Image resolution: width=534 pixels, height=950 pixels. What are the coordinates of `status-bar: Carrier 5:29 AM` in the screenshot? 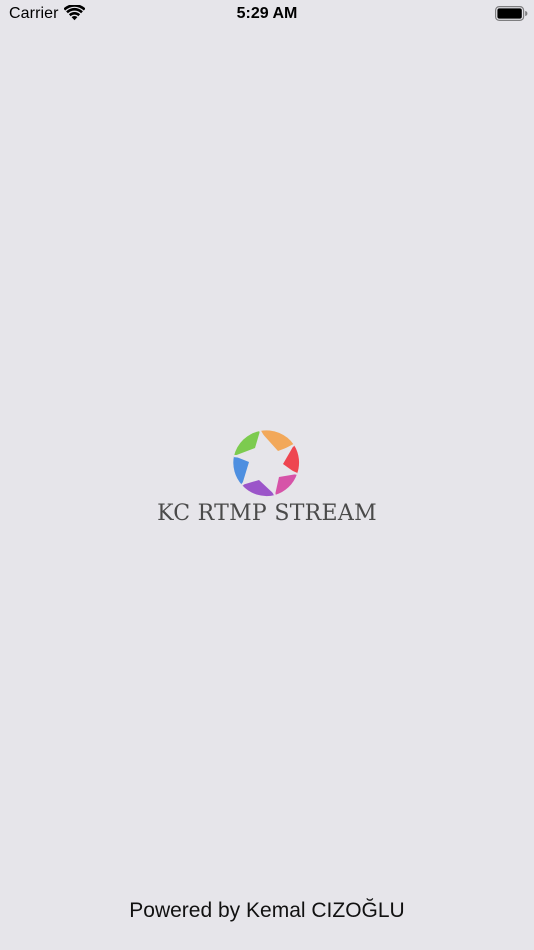 It's located at (267, 14).